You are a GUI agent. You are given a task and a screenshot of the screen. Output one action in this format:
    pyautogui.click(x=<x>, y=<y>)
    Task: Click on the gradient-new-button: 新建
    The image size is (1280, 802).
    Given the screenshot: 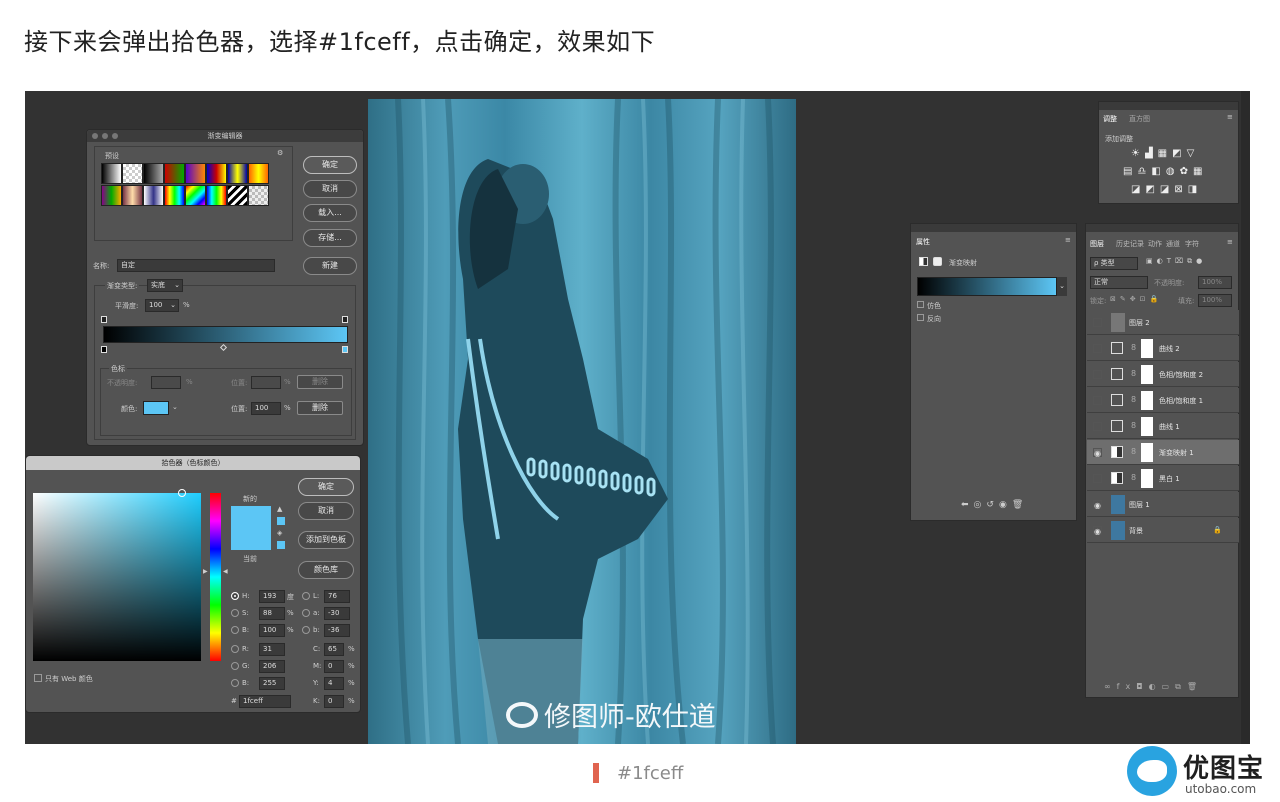 What is the action you would take?
    pyautogui.click(x=330, y=266)
    